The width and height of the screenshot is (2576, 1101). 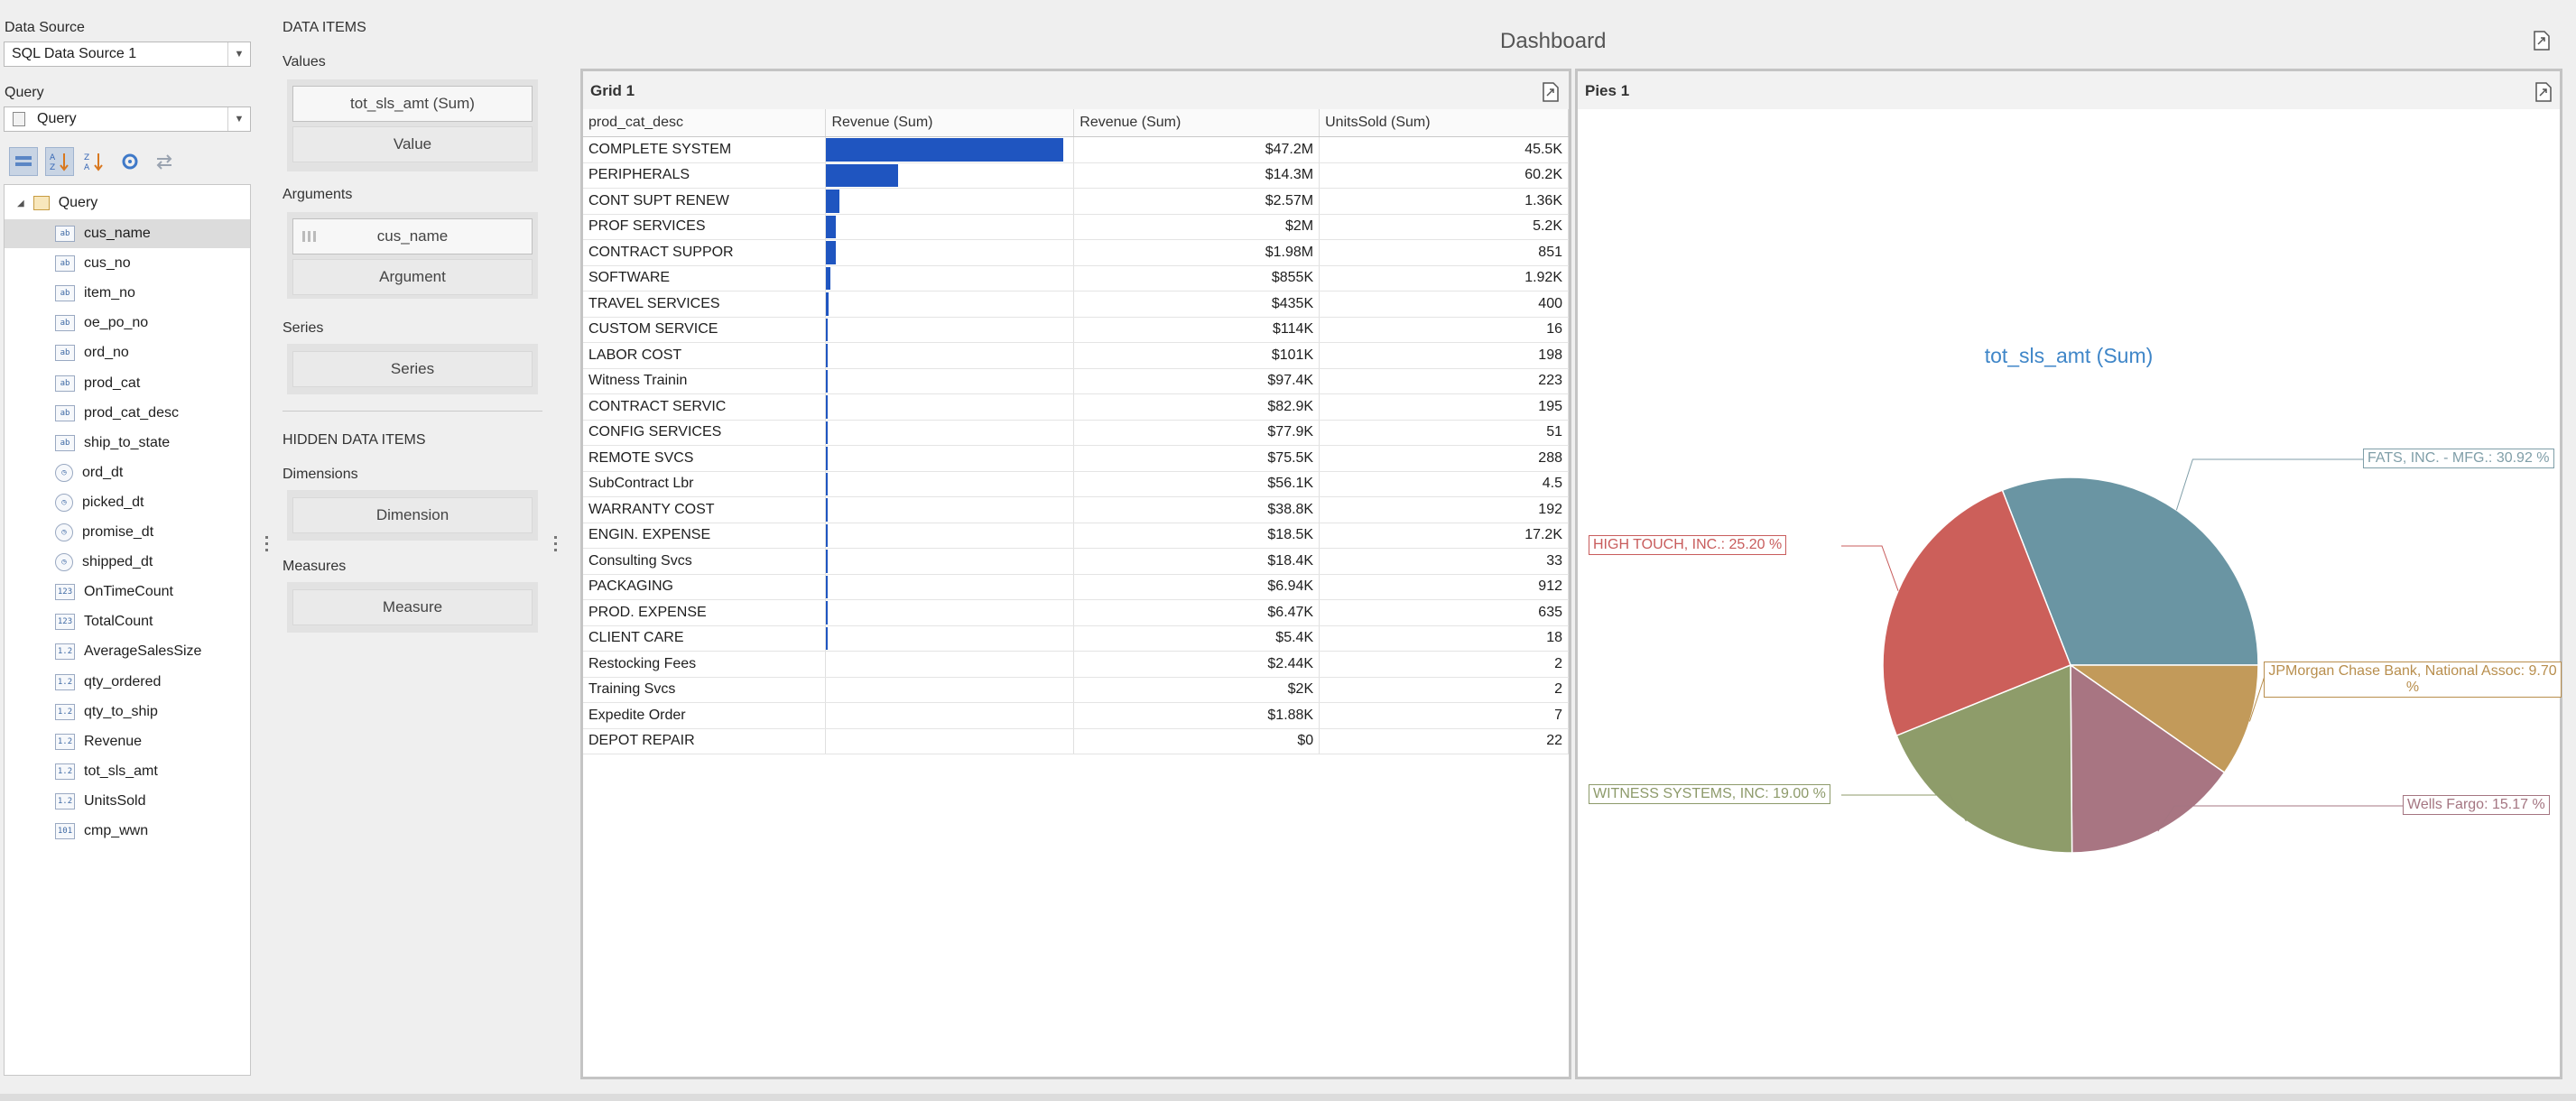 What do you see at coordinates (127, 293) in the screenshot?
I see `field-list-item: ab item_no` at bounding box center [127, 293].